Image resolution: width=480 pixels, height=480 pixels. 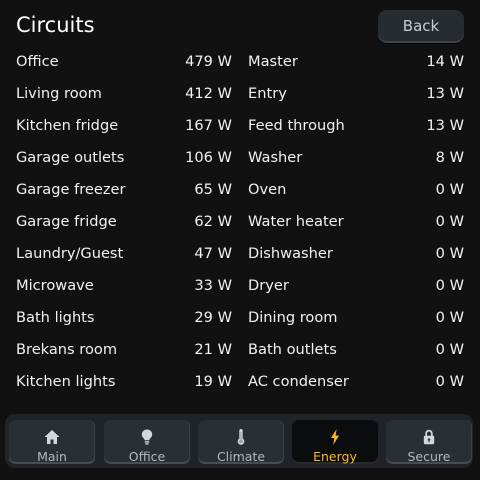 What do you see at coordinates (296, 125) in the screenshot?
I see `circuit-name: Feed through` at bounding box center [296, 125].